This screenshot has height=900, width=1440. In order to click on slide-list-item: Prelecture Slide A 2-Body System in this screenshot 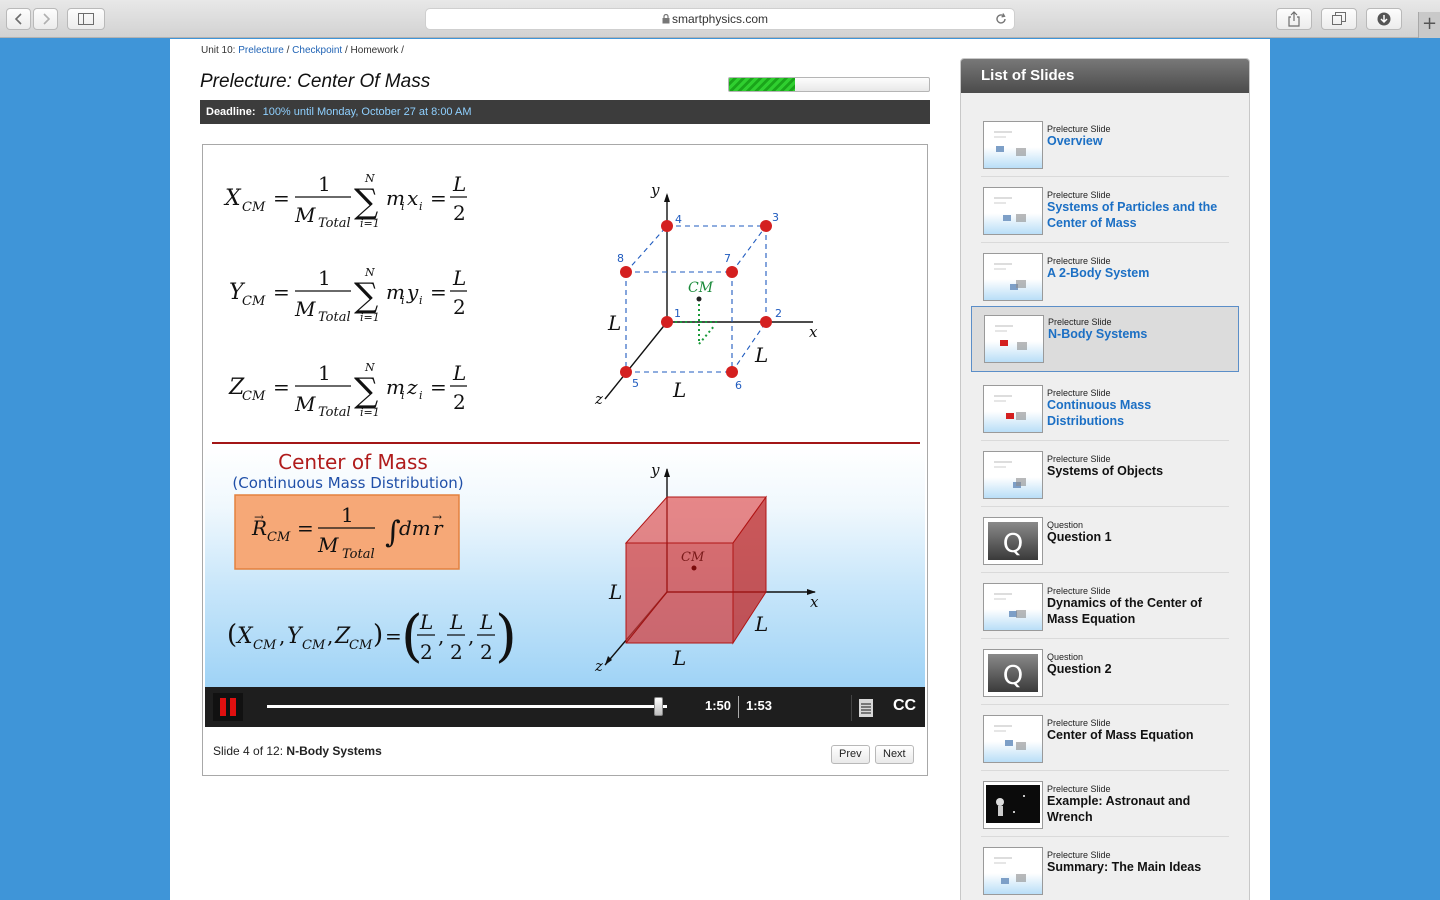, I will do `click(1105, 276)`.